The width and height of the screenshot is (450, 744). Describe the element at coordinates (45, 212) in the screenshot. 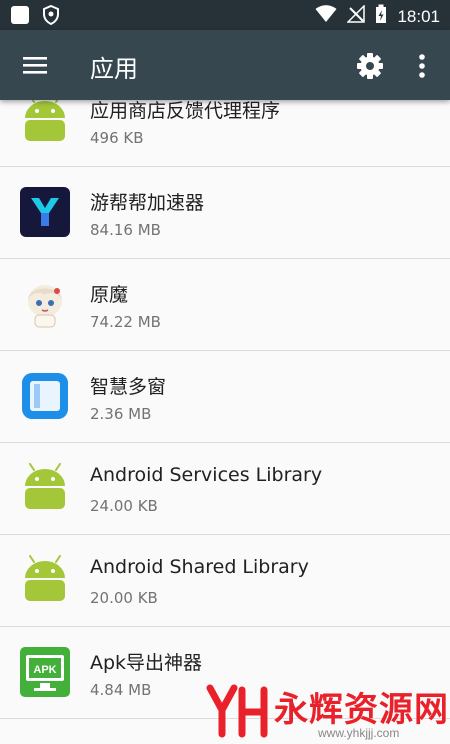

I see `youbangbang-accelerator-icon` at that location.